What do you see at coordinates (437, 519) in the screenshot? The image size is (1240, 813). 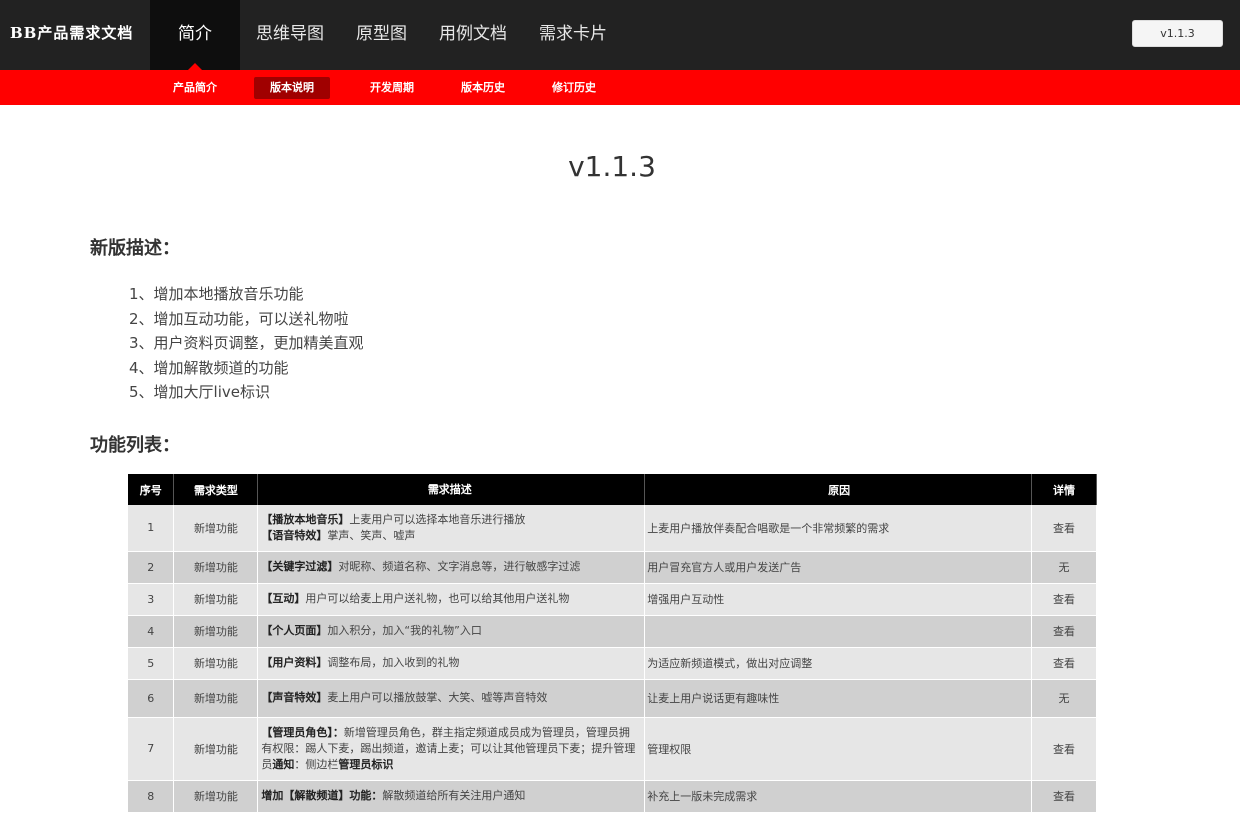 I see `description-text: 上麦用户可以选择本地音乐进行播放` at bounding box center [437, 519].